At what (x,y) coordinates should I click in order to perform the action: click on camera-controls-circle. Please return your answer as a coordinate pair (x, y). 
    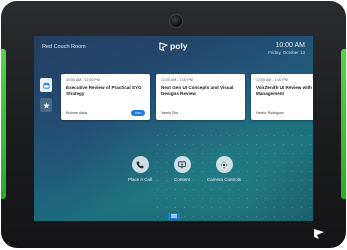
    Looking at the image, I should click on (224, 164).